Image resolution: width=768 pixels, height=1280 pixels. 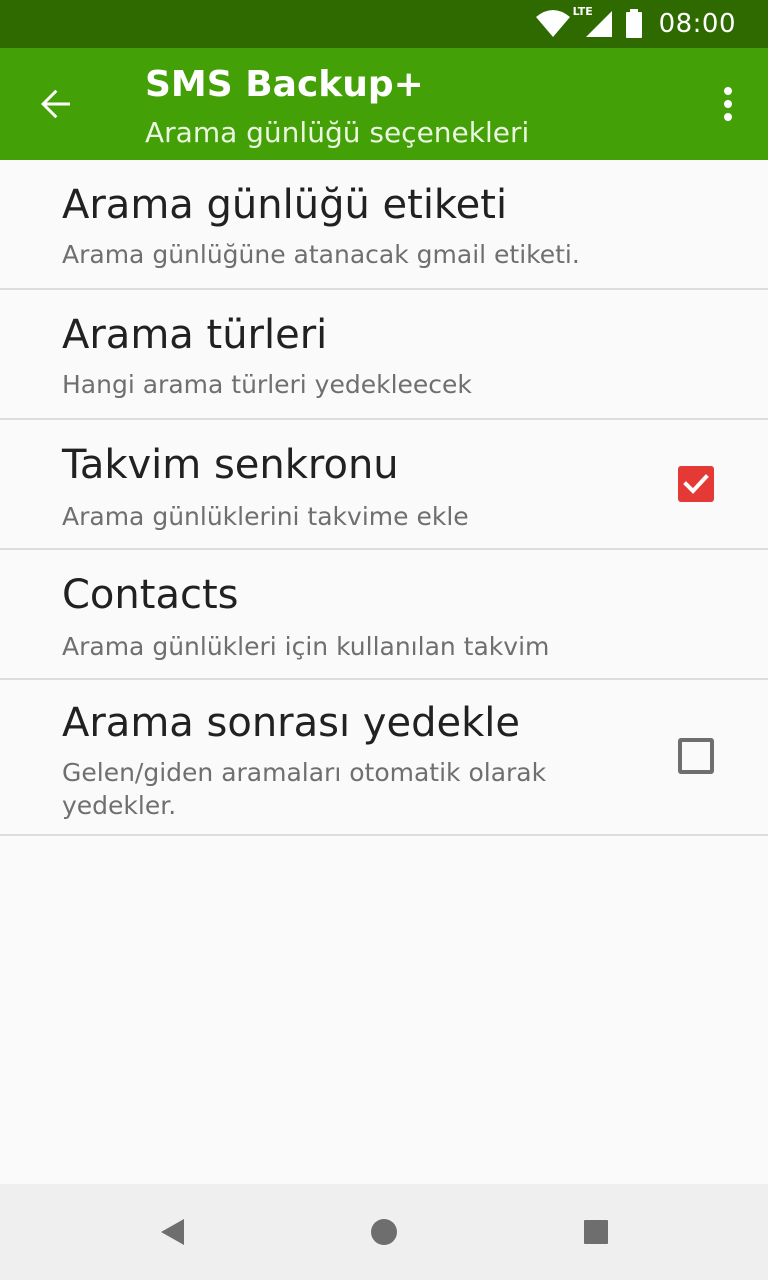 I want to click on navigation-bar, so click(x=384, y=1232).